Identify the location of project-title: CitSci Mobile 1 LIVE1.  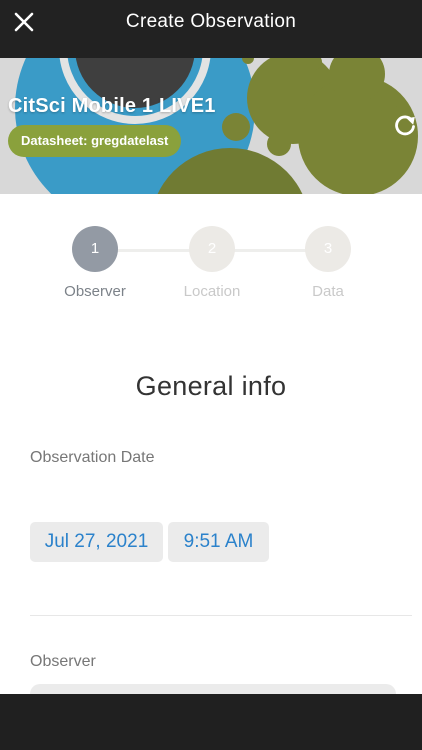
(112, 106).